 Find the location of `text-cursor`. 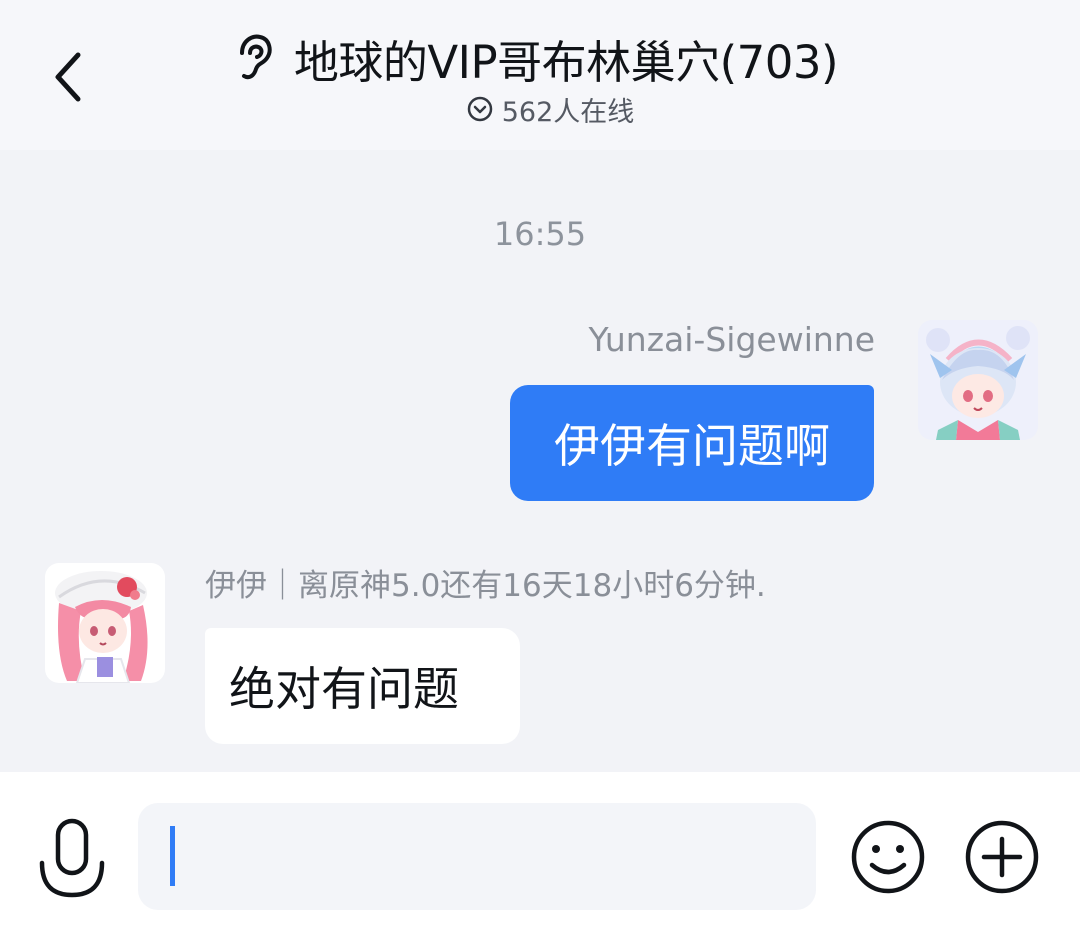

text-cursor is located at coordinates (172, 856).